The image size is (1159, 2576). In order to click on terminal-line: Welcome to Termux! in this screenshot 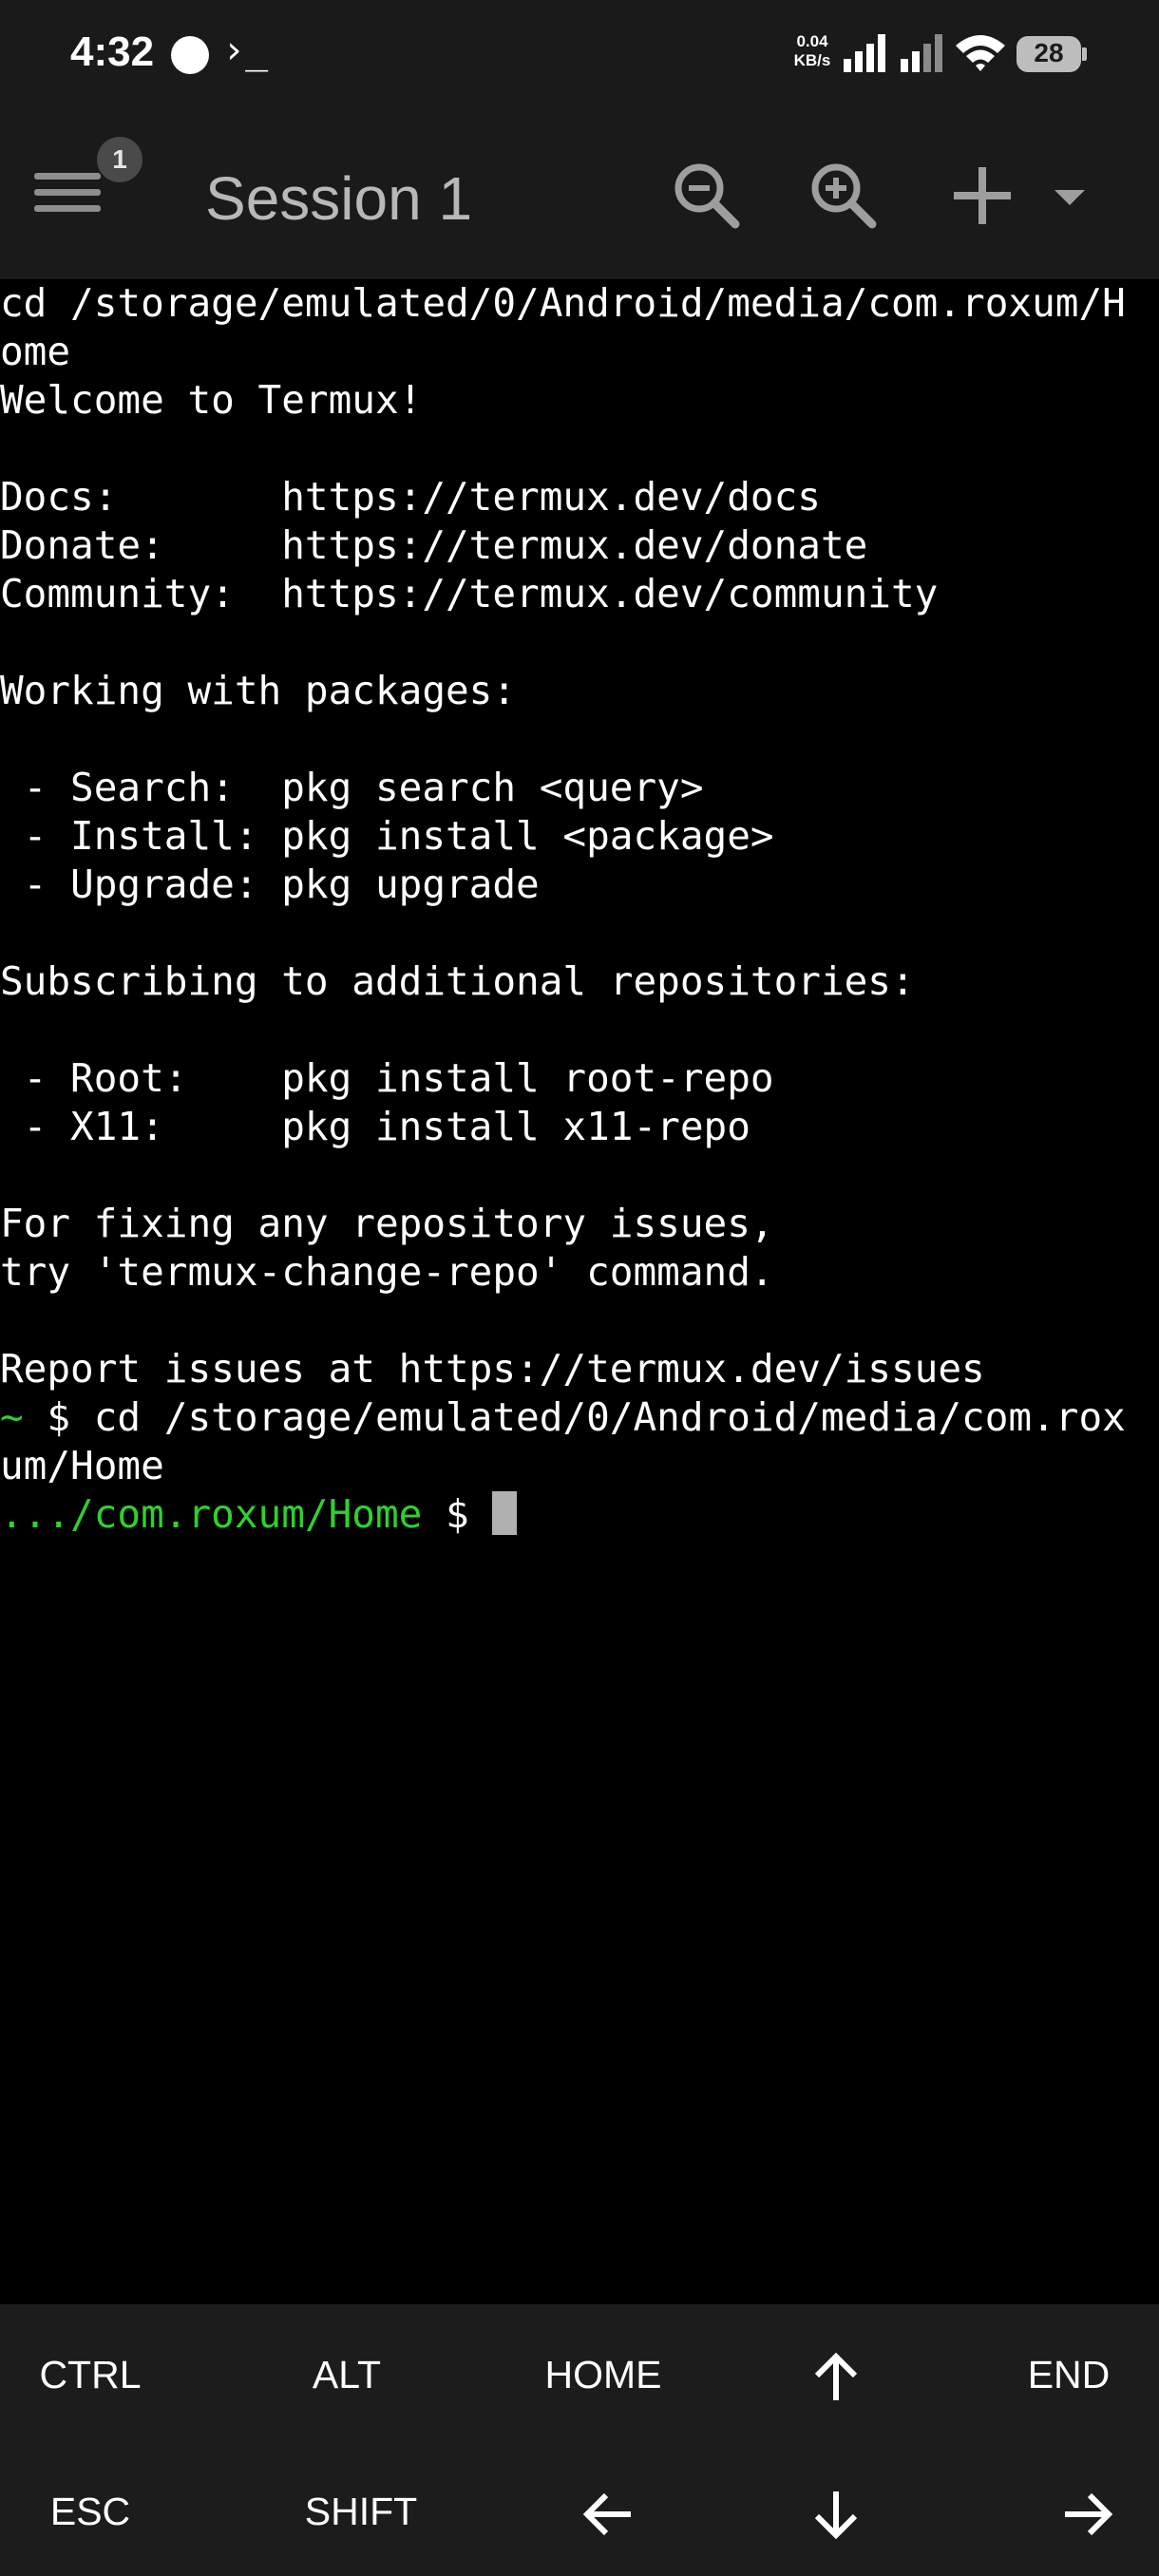, I will do `click(211, 400)`.